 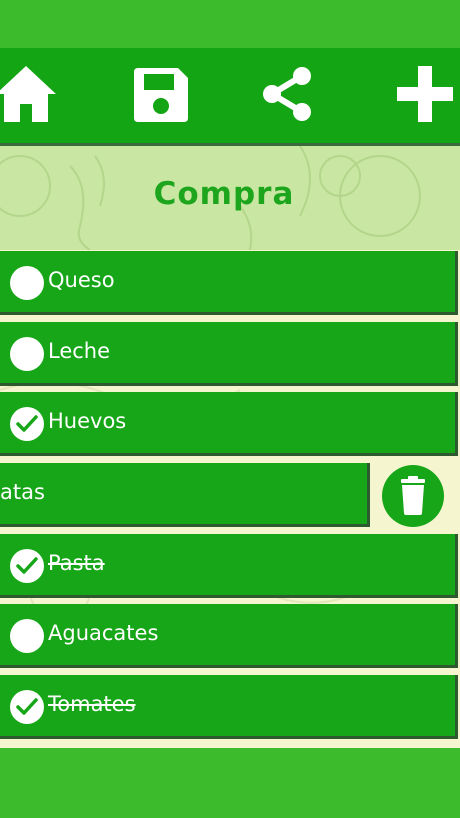 What do you see at coordinates (103, 633) in the screenshot?
I see `item-label: Aguacates` at bounding box center [103, 633].